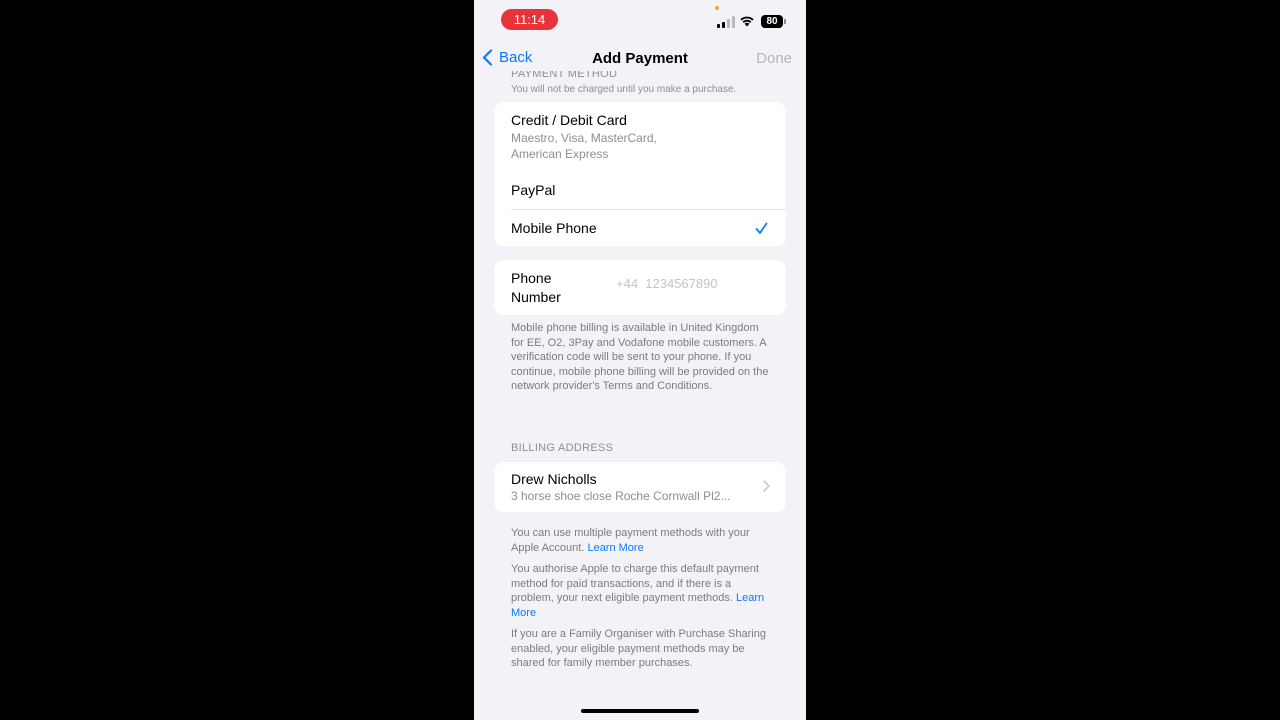 Image resolution: width=1280 pixels, height=720 pixels. I want to click on phone-number-row: Phone Number, so click(640, 287).